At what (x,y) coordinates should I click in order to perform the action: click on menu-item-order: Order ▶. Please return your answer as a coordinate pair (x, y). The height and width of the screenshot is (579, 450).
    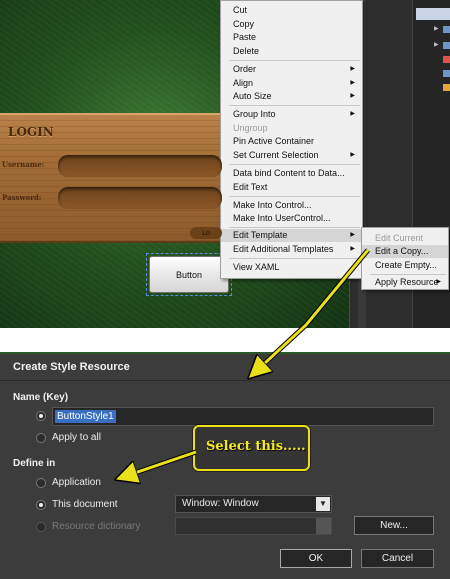
    Looking at the image, I should click on (291, 69).